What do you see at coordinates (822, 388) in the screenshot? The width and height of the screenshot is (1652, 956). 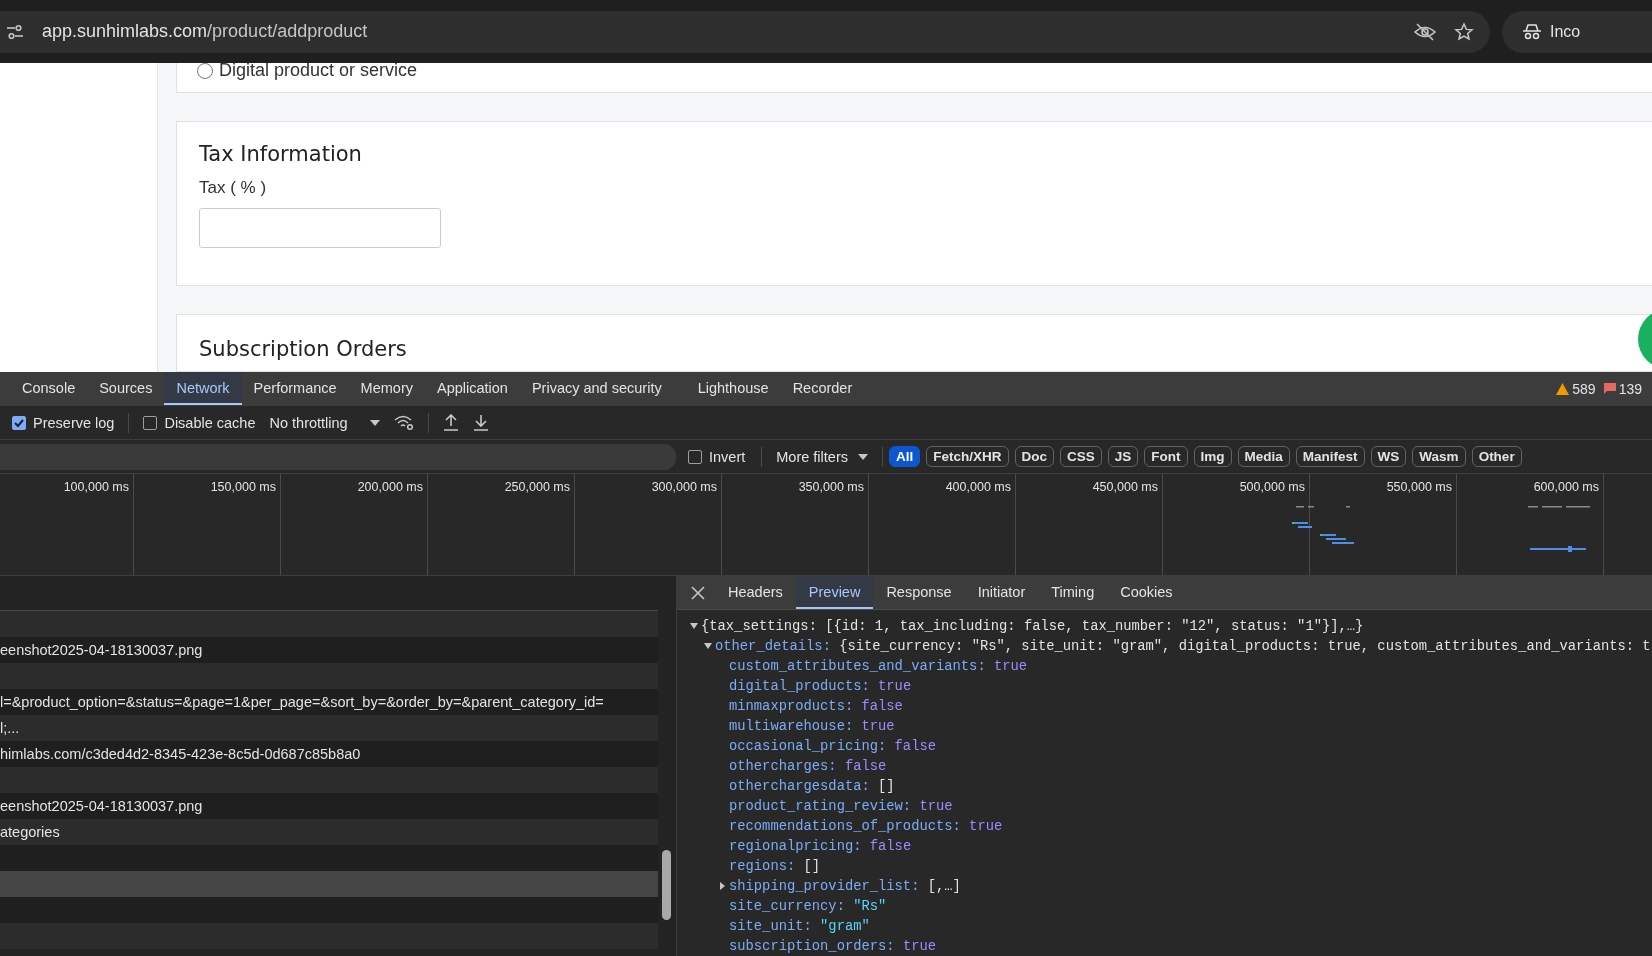 I see `devtools-tab: Recorder` at bounding box center [822, 388].